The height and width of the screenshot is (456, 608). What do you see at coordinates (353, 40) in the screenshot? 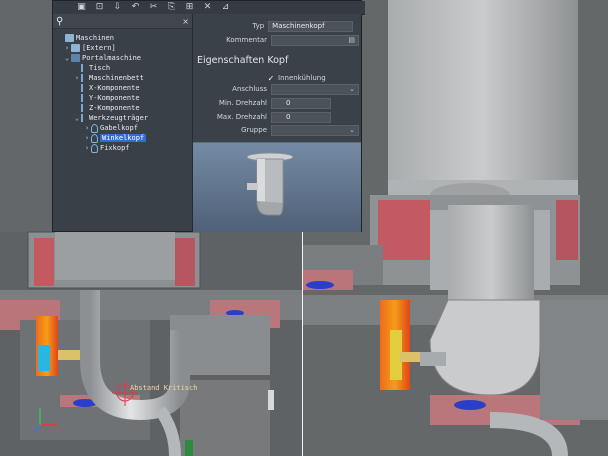
I see `edit-icon: ▤` at bounding box center [353, 40].